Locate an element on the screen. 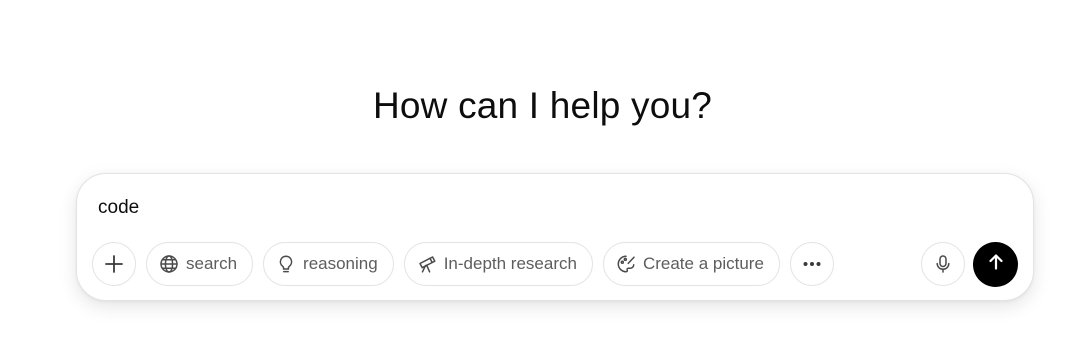 The image size is (1085, 355). in-depth-research-tool-button: In-depth research is located at coordinates (498, 264).